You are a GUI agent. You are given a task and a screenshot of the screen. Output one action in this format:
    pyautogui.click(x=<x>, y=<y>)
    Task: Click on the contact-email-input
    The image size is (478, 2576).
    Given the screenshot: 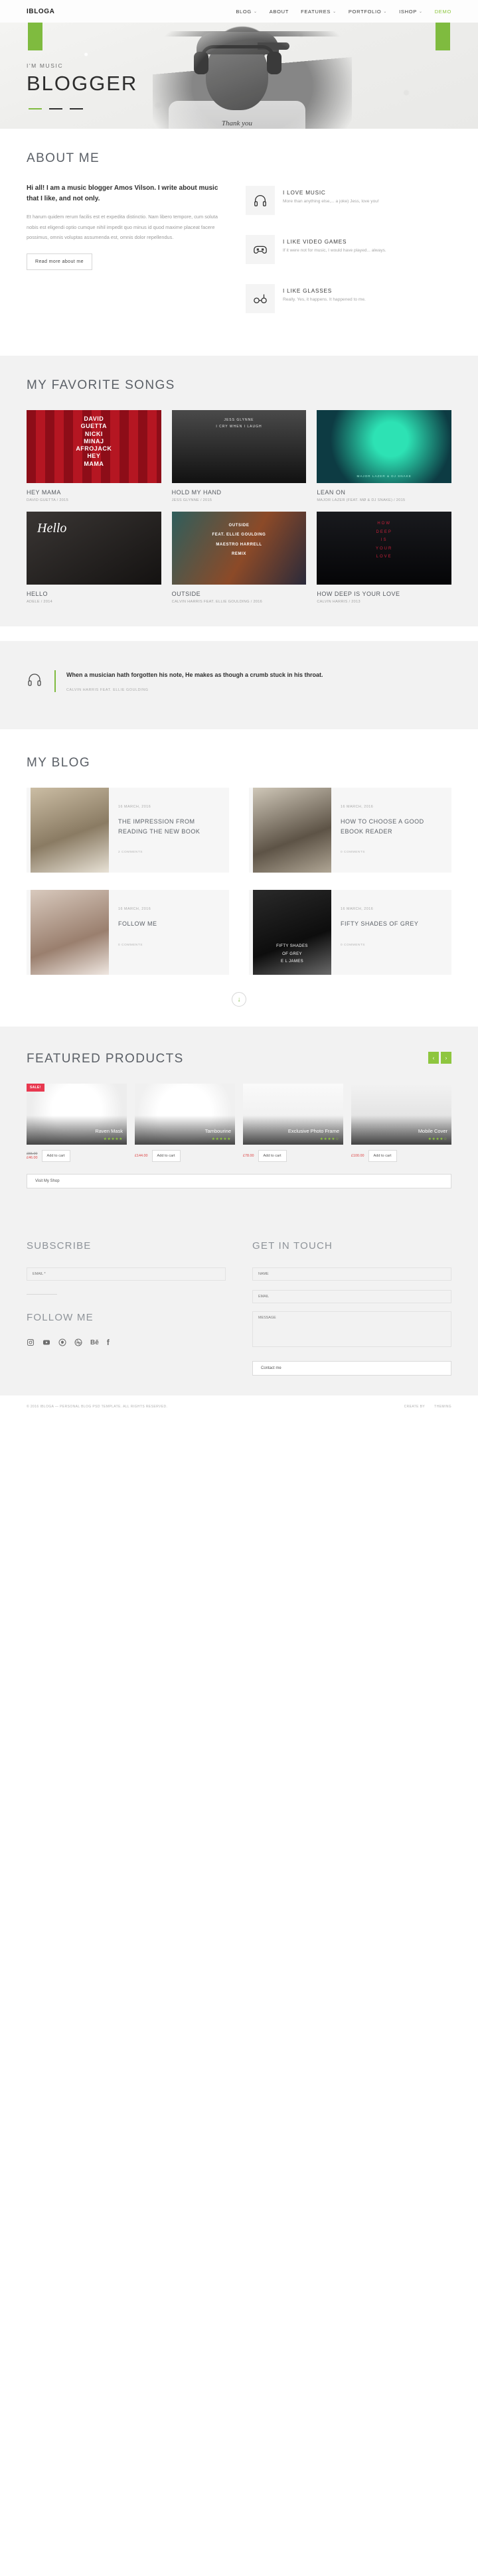 What is the action you would take?
    pyautogui.click(x=351, y=1297)
    